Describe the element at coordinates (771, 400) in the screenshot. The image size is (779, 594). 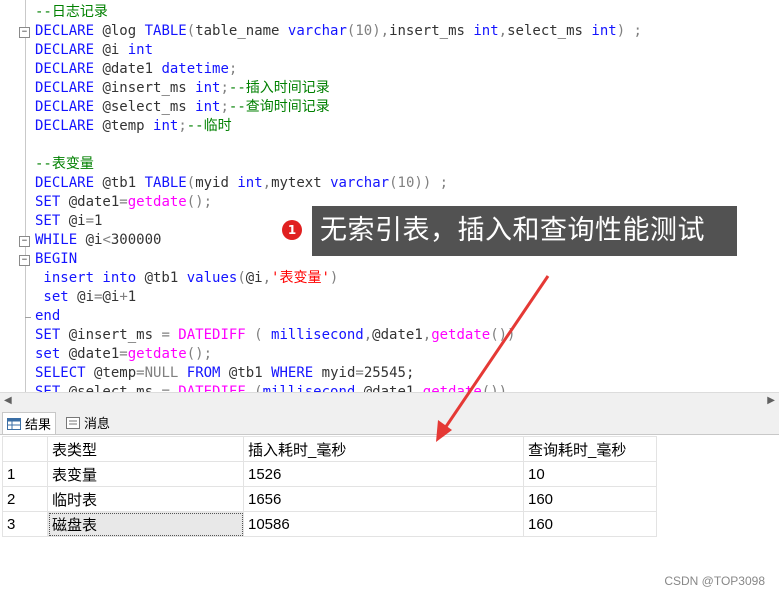
I see `scroll-right-arrow-icon: ▶` at that location.